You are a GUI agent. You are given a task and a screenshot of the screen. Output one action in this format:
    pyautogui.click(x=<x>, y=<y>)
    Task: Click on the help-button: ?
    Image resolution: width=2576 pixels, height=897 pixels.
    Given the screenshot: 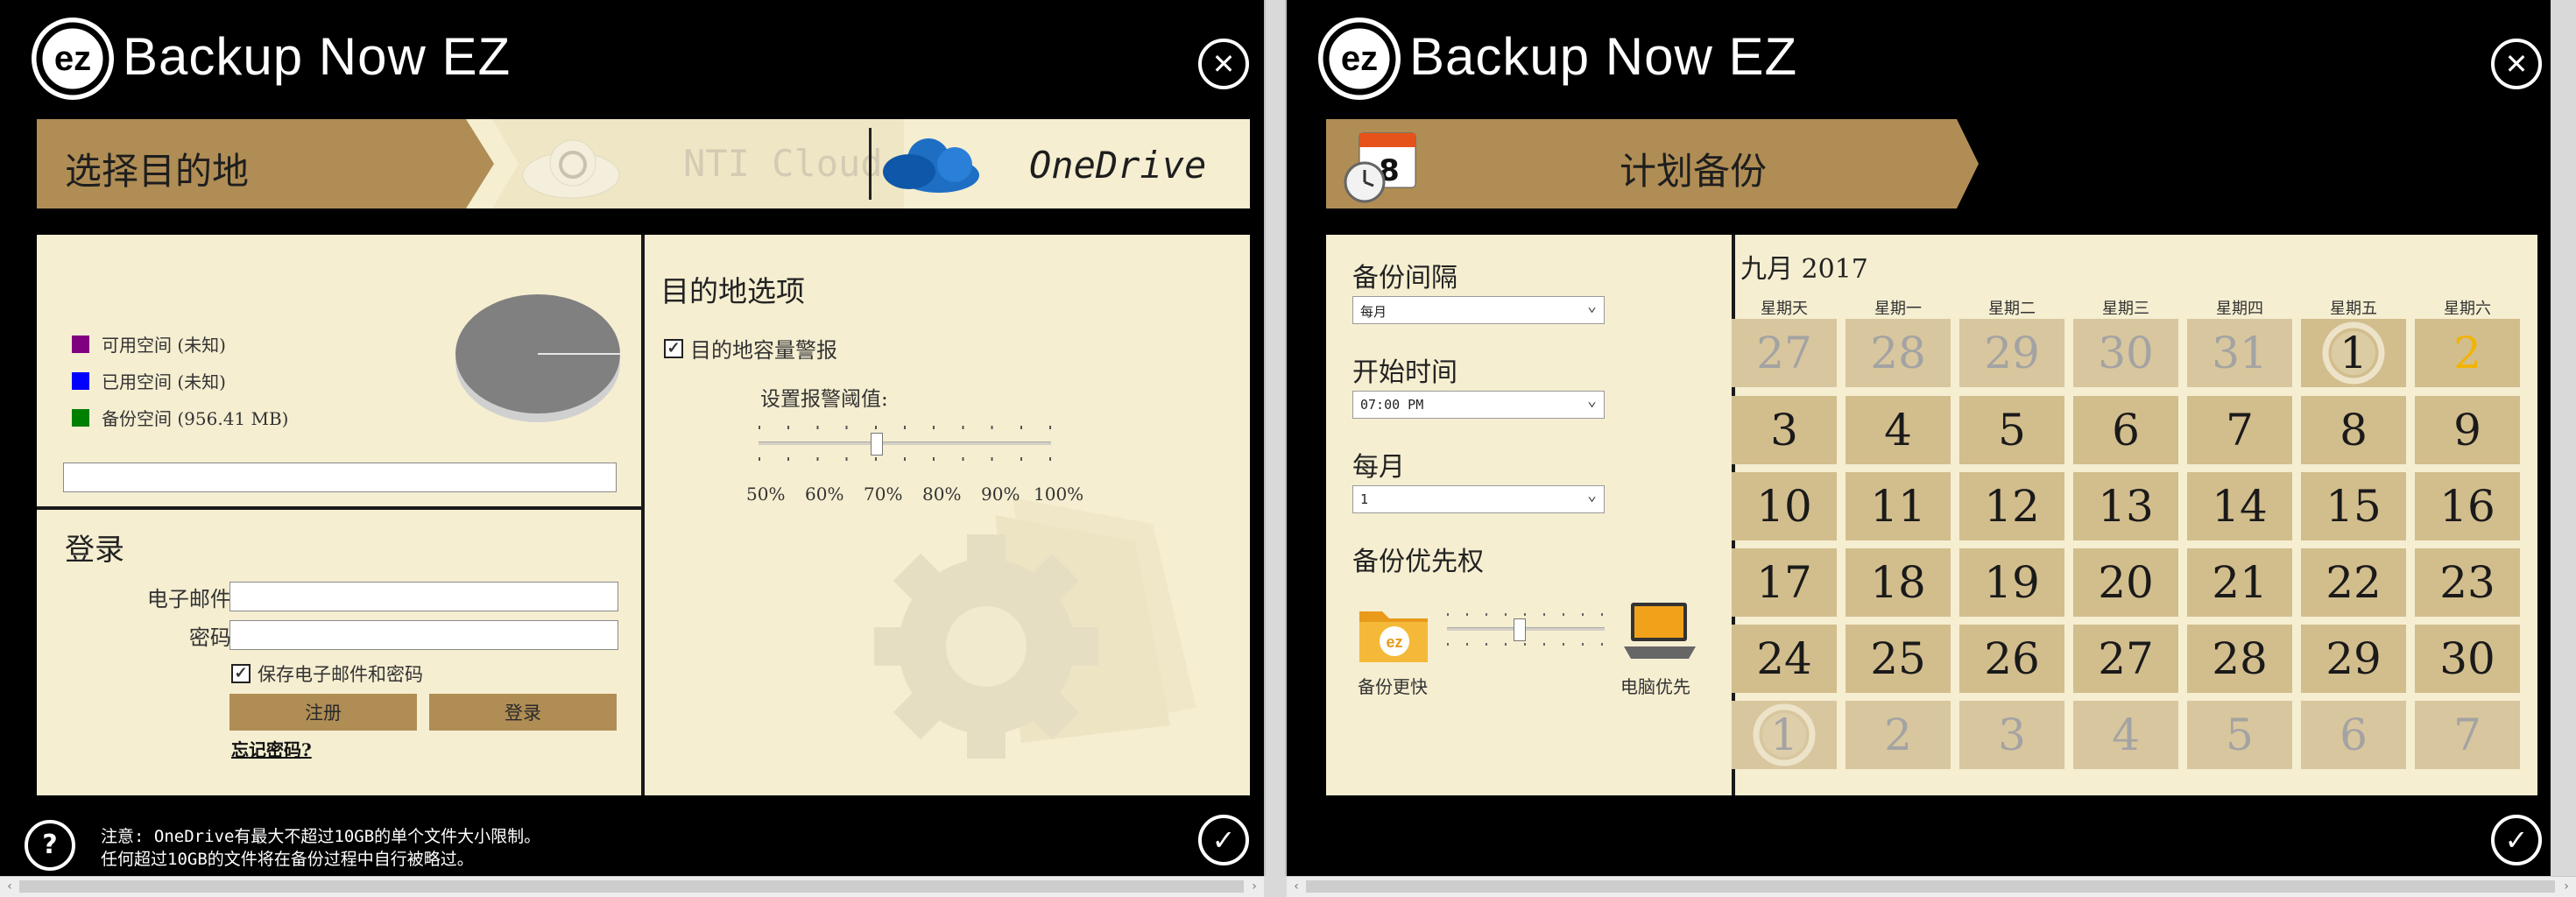 What is the action you would take?
    pyautogui.click(x=50, y=845)
    